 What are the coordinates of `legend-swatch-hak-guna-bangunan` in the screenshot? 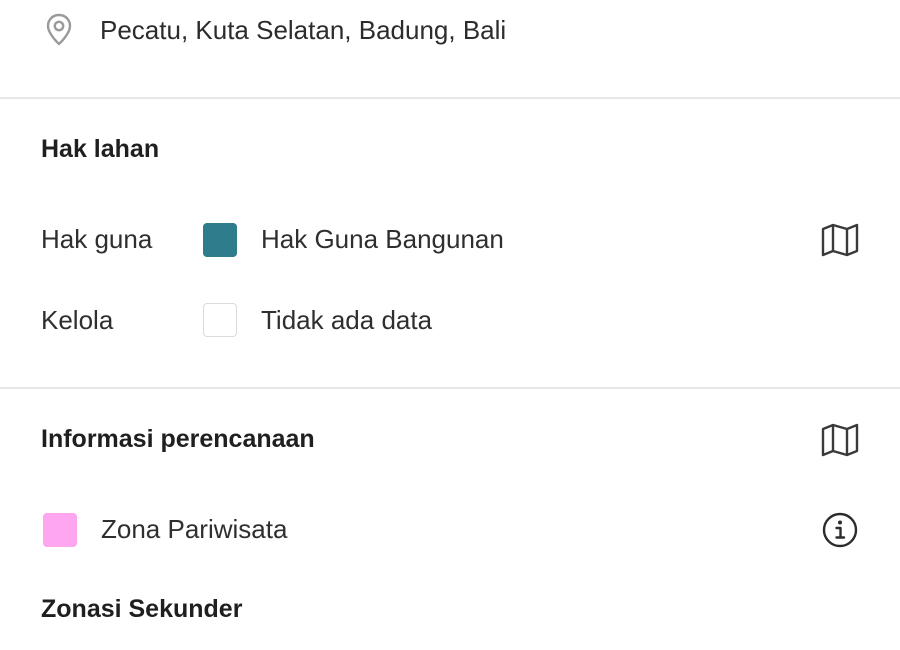 It's located at (220, 240).